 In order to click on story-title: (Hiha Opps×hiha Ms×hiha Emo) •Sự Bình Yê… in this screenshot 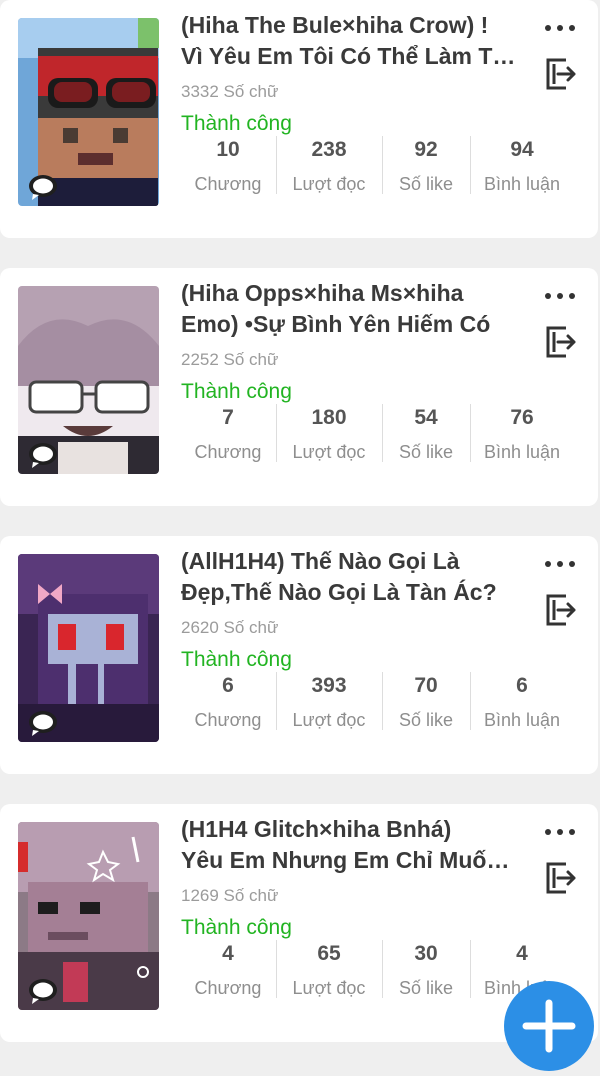, I will do `click(350, 309)`.